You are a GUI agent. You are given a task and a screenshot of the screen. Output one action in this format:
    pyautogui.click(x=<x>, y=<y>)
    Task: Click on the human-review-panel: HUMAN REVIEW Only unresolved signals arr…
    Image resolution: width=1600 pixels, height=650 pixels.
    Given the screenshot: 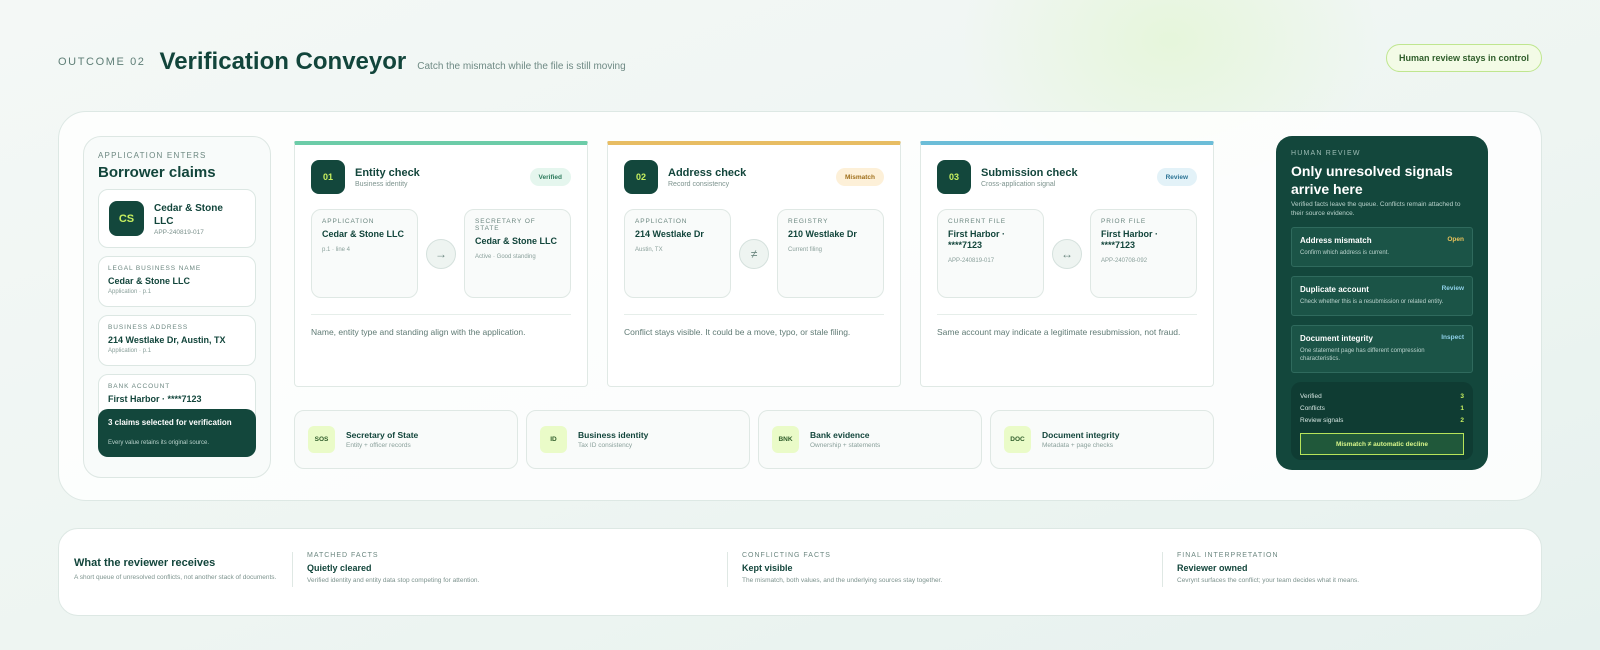 What is the action you would take?
    pyautogui.click(x=1382, y=303)
    